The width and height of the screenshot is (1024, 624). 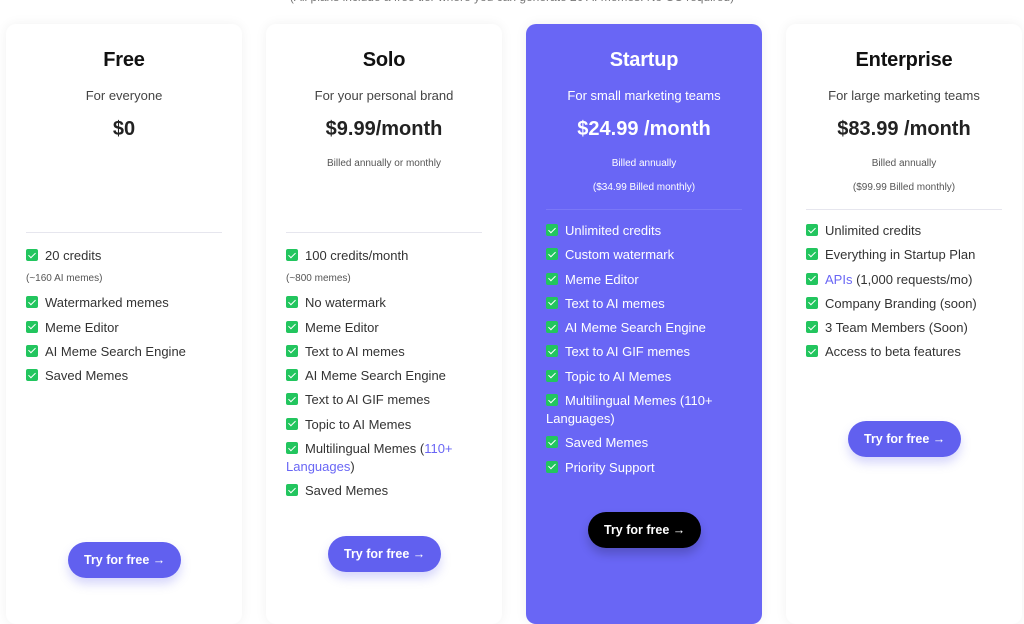 What do you see at coordinates (904, 129) in the screenshot?
I see `plan-price: $83.99 /month` at bounding box center [904, 129].